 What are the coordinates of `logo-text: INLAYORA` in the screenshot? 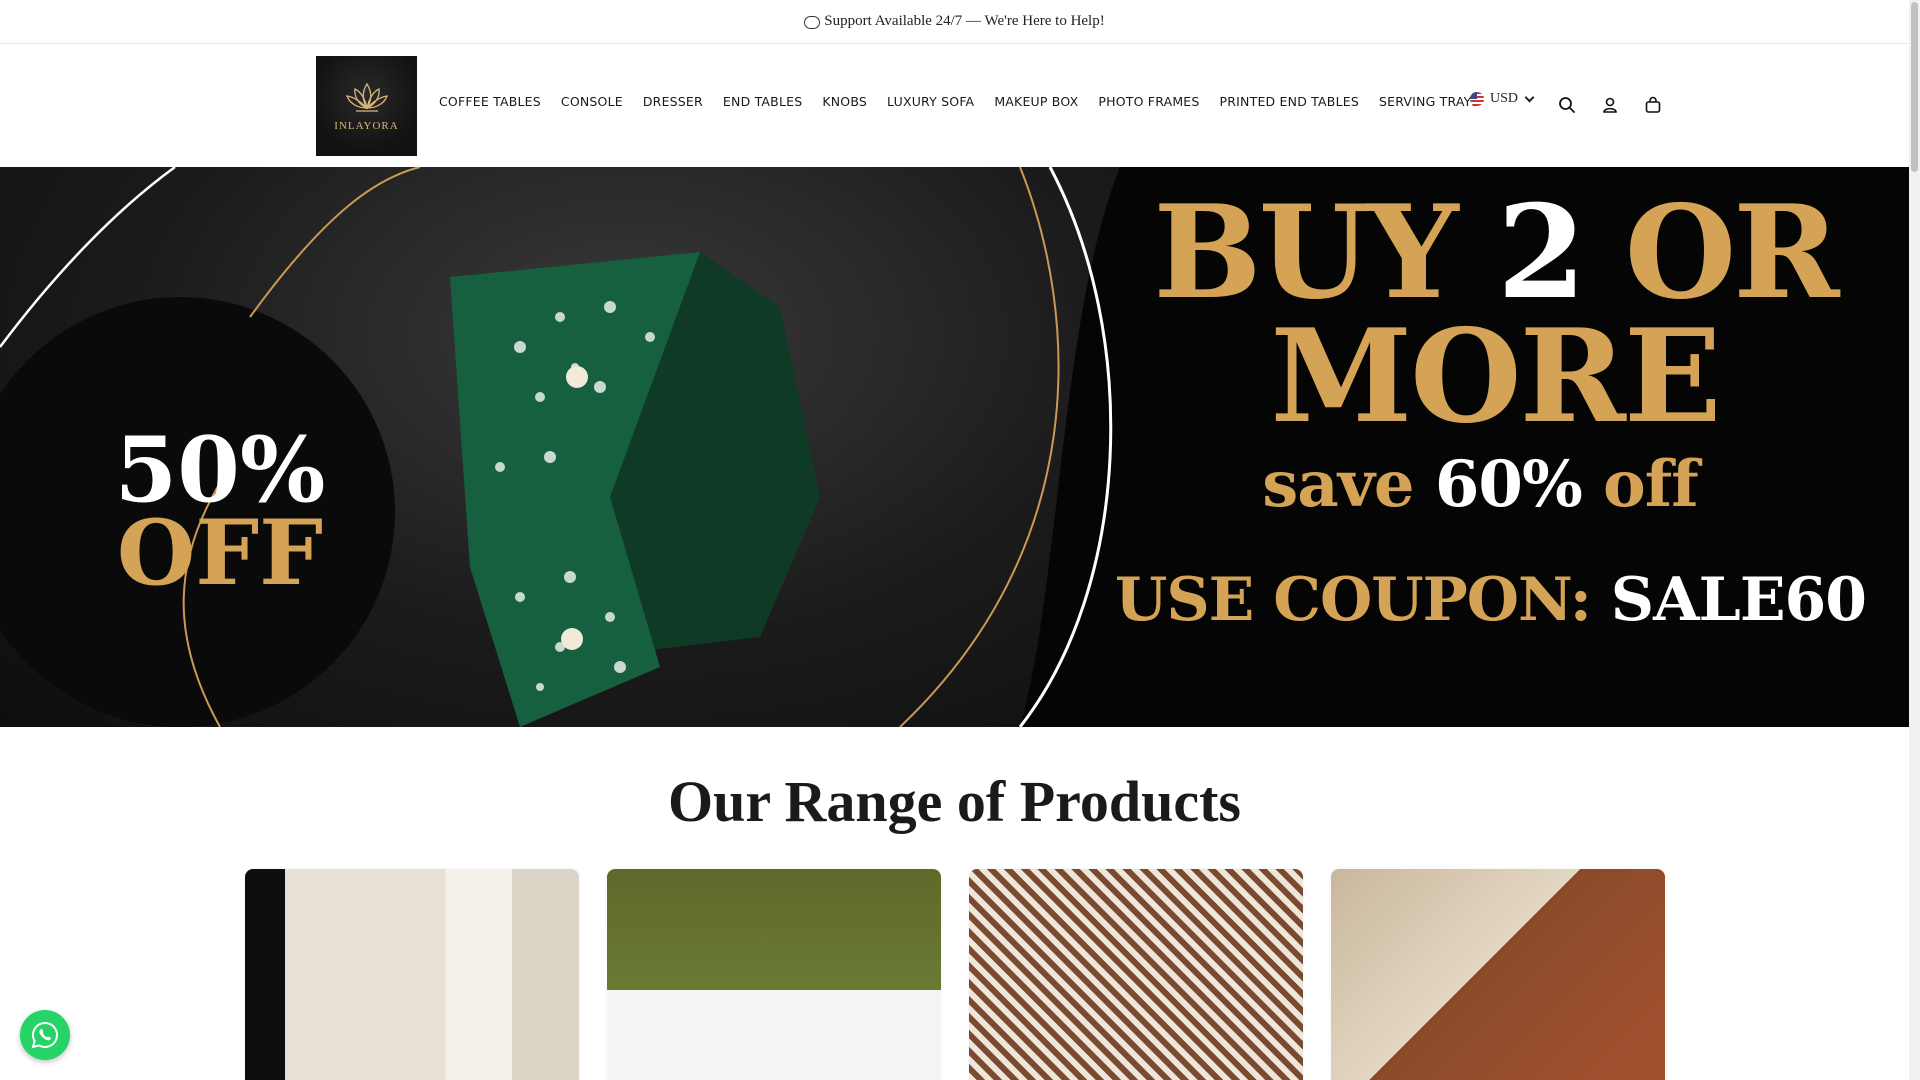 It's located at (366, 126).